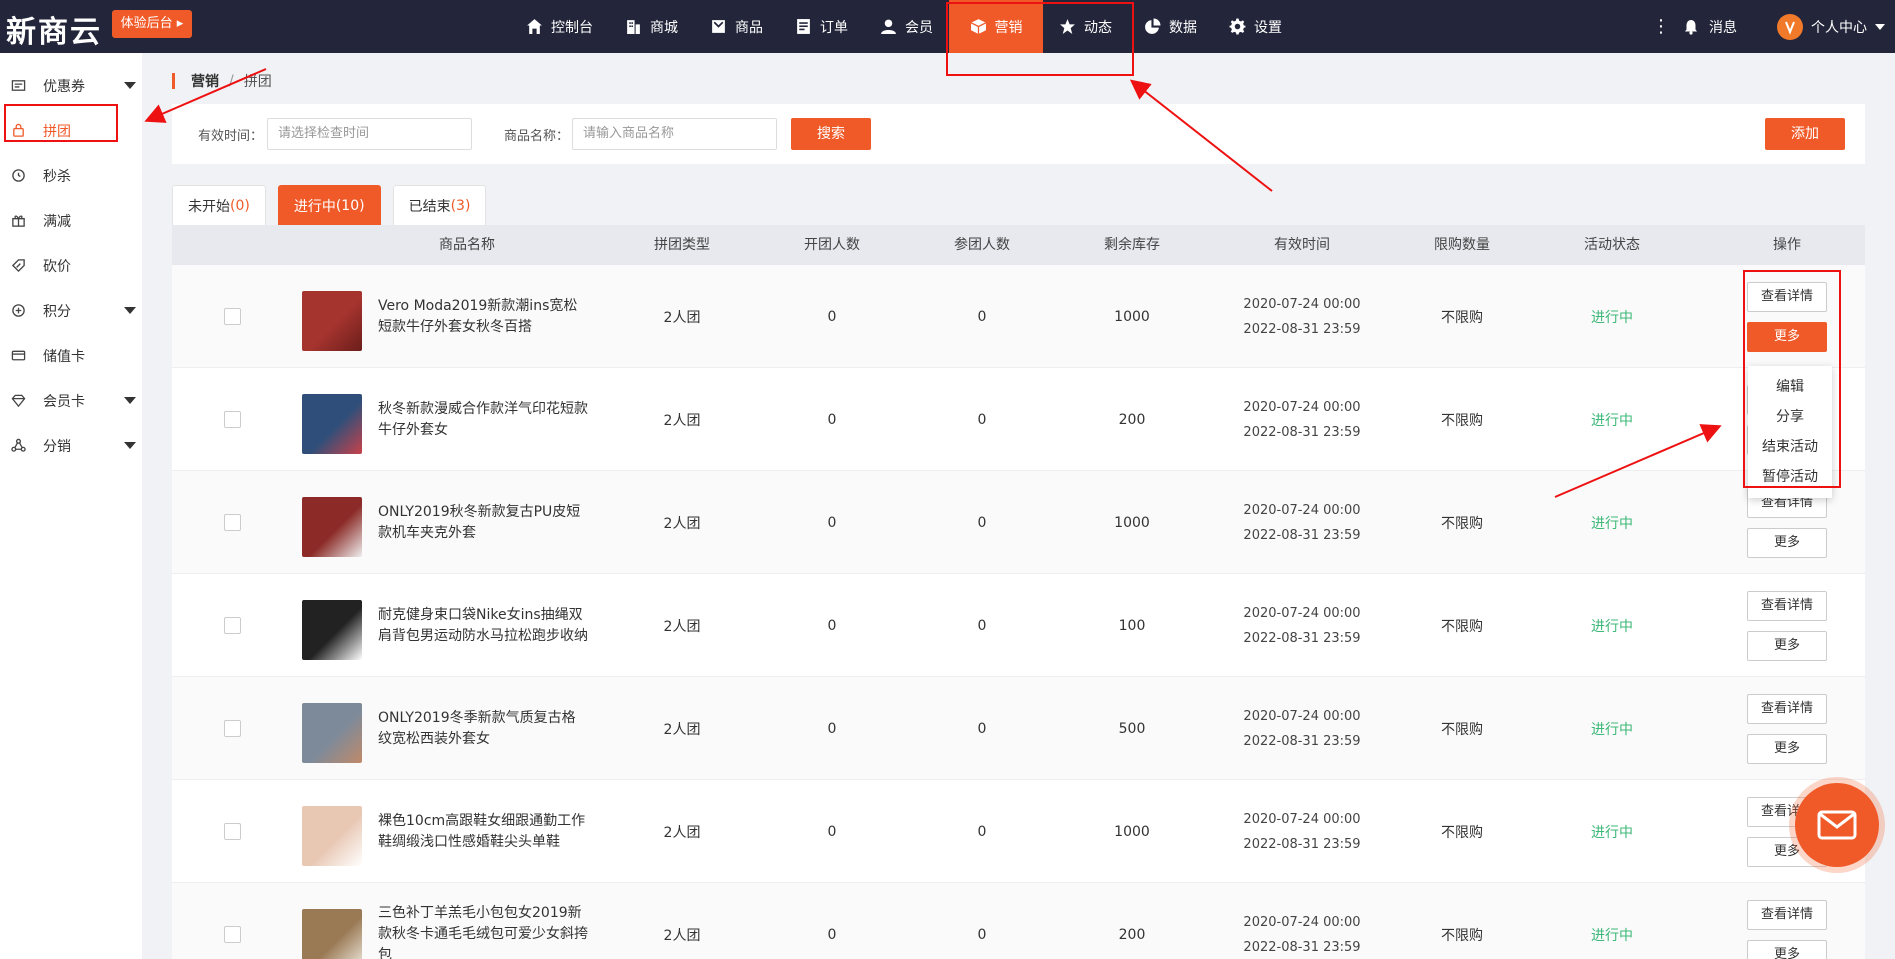 The image size is (1895, 959). I want to click on nav-marketing: 营销, so click(996, 26).